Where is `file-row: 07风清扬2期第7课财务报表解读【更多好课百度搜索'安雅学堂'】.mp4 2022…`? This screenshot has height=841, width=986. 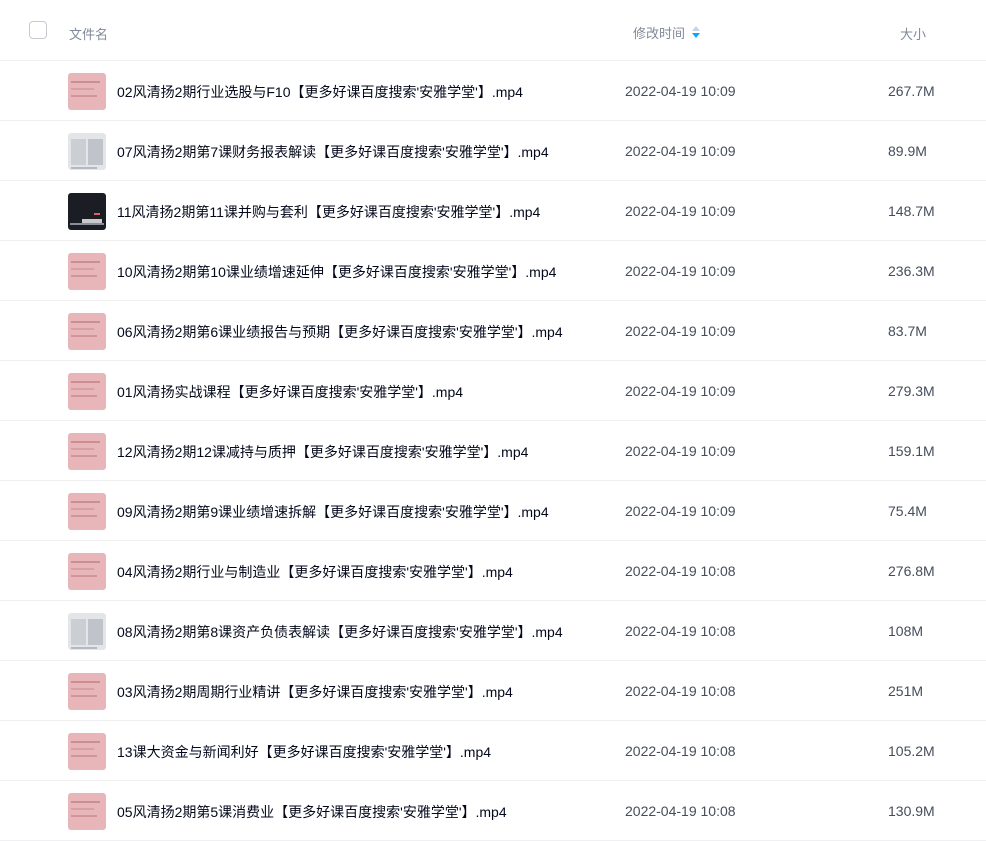
file-row: 07风清扬2期第7课财务报表解读【更多好课百度搜索'安雅学堂'】.mp4 2022… is located at coordinates (493, 151).